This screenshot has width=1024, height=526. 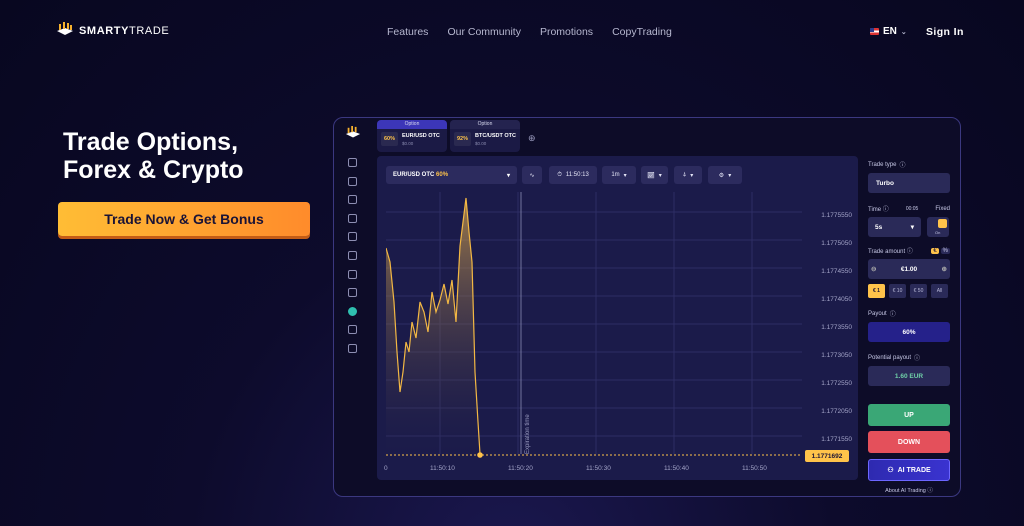 I want to click on potential-payout-value: 1.60 EUR, so click(x=909, y=376).